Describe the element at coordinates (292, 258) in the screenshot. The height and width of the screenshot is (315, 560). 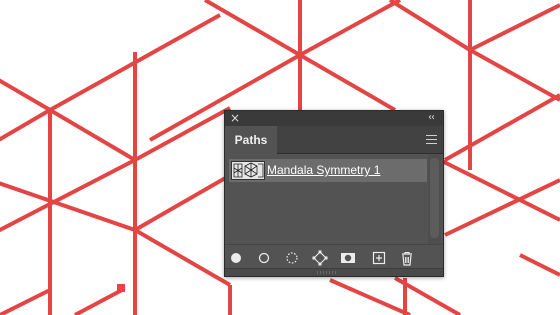
I see `load-selection-icon` at that location.